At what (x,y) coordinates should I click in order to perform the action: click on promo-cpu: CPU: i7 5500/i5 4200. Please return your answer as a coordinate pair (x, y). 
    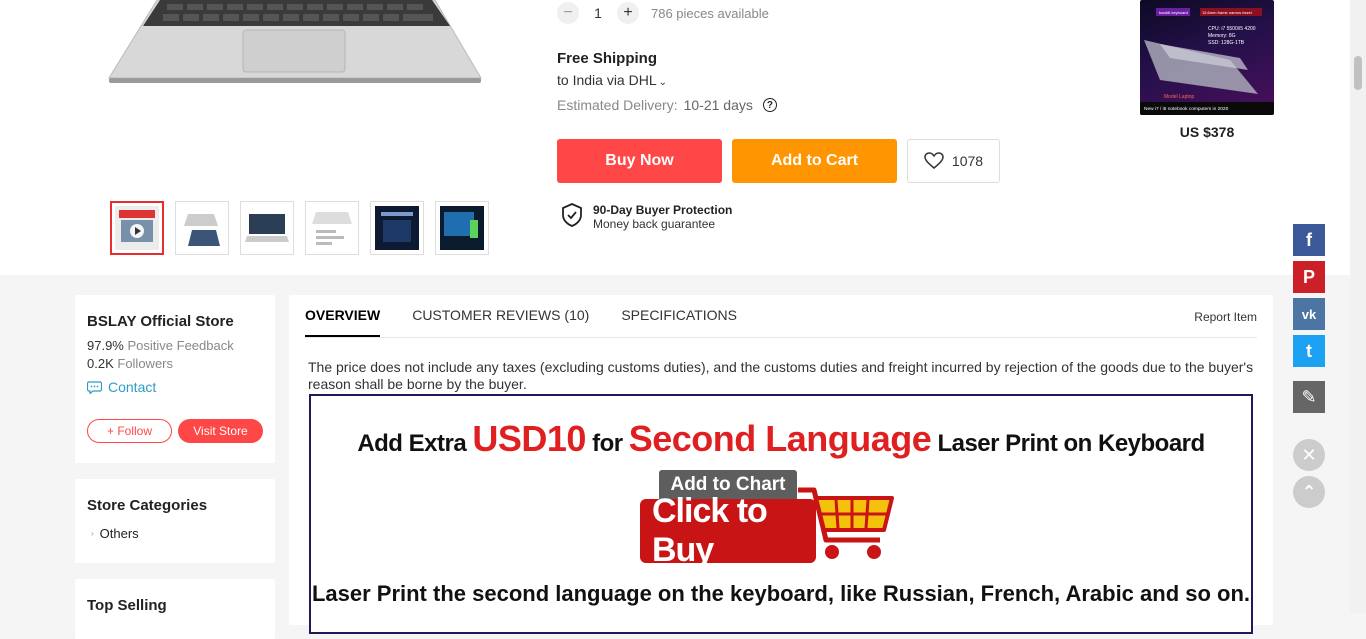
    Looking at the image, I should click on (1232, 29).